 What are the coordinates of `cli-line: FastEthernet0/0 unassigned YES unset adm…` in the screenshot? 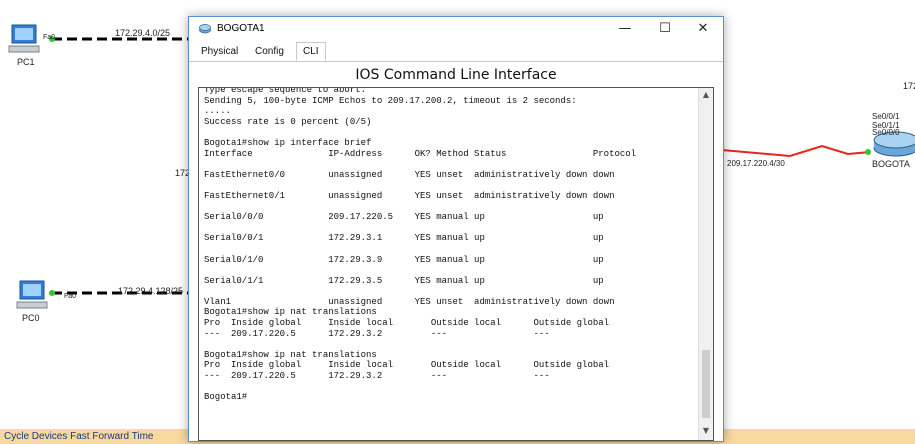 It's located at (409, 174).